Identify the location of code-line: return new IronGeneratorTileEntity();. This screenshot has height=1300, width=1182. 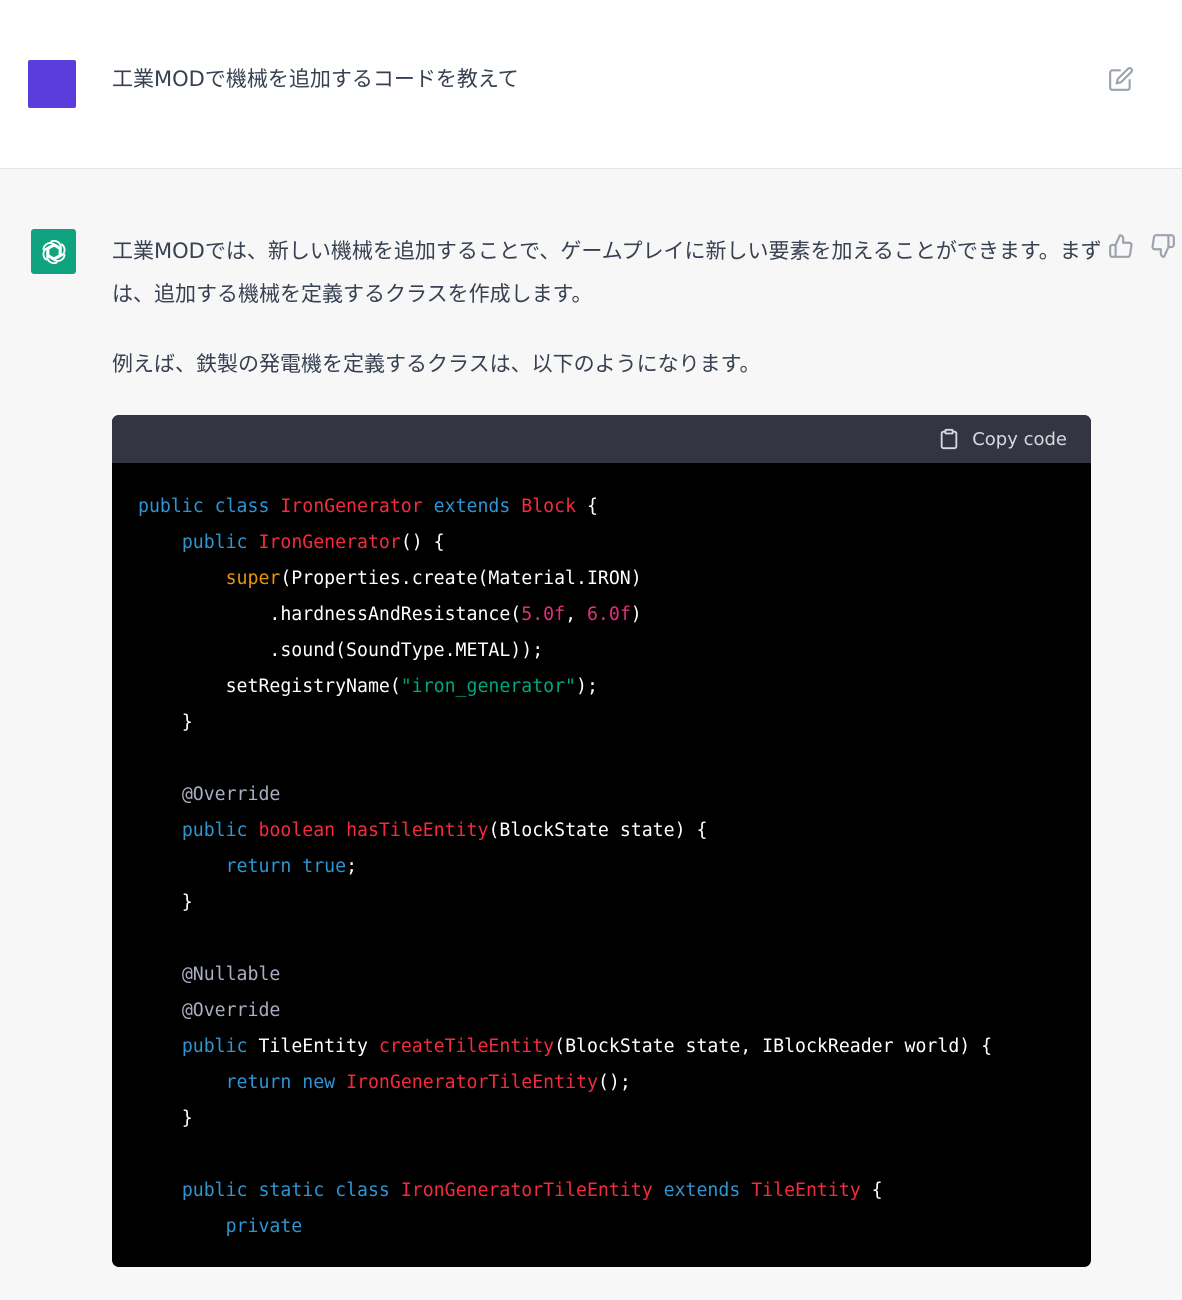
(614, 1083).